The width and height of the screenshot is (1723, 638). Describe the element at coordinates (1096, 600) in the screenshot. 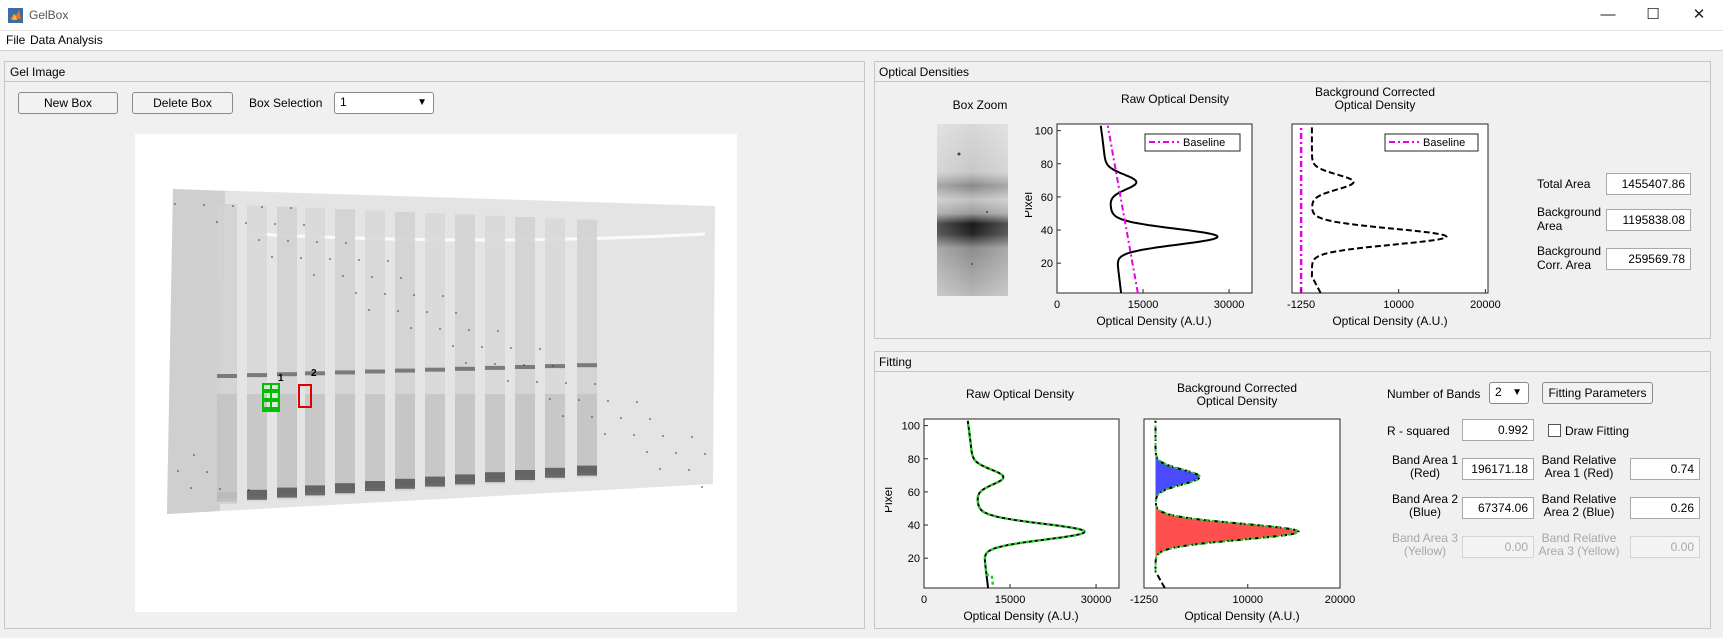

I see `fit-raw-xtick: 30000` at that location.